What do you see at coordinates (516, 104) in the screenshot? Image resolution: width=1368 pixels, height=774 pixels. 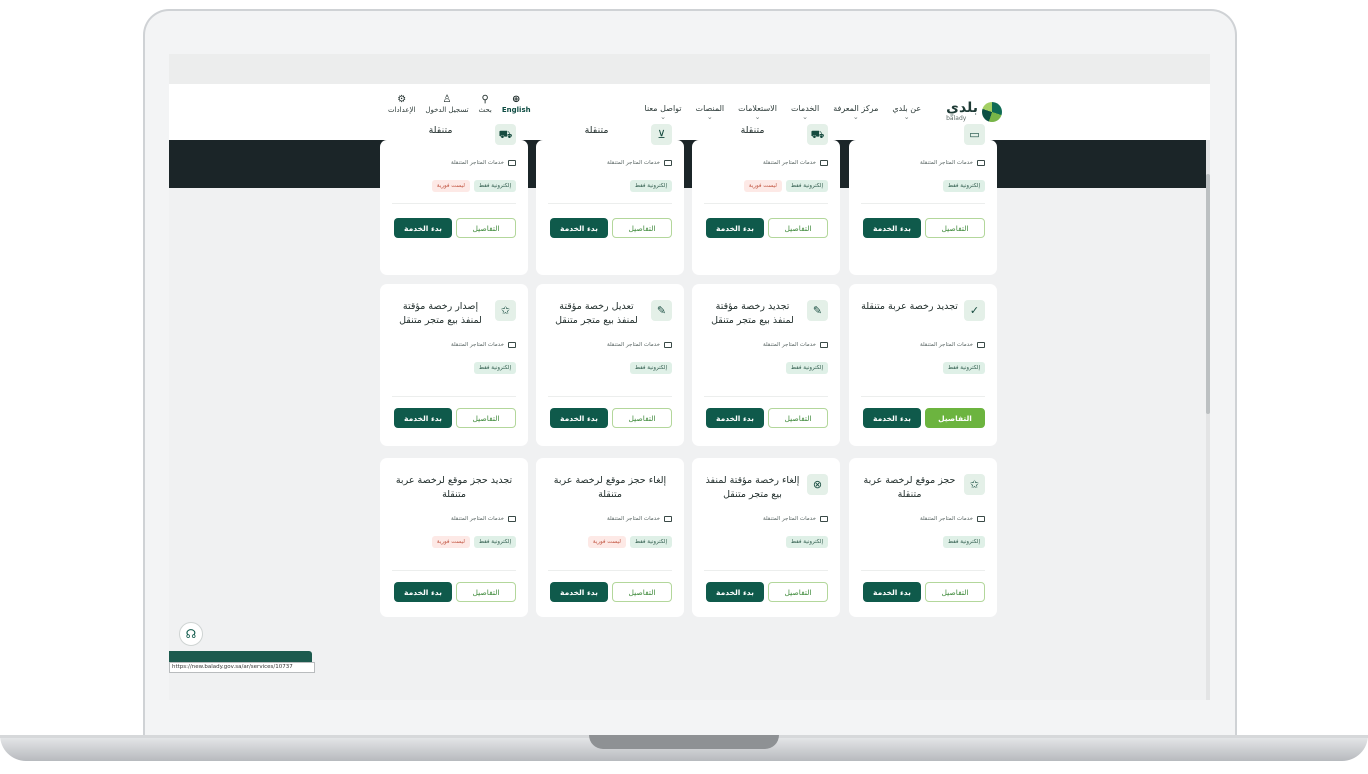 I see `language-toggle: ⊕ English` at bounding box center [516, 104].